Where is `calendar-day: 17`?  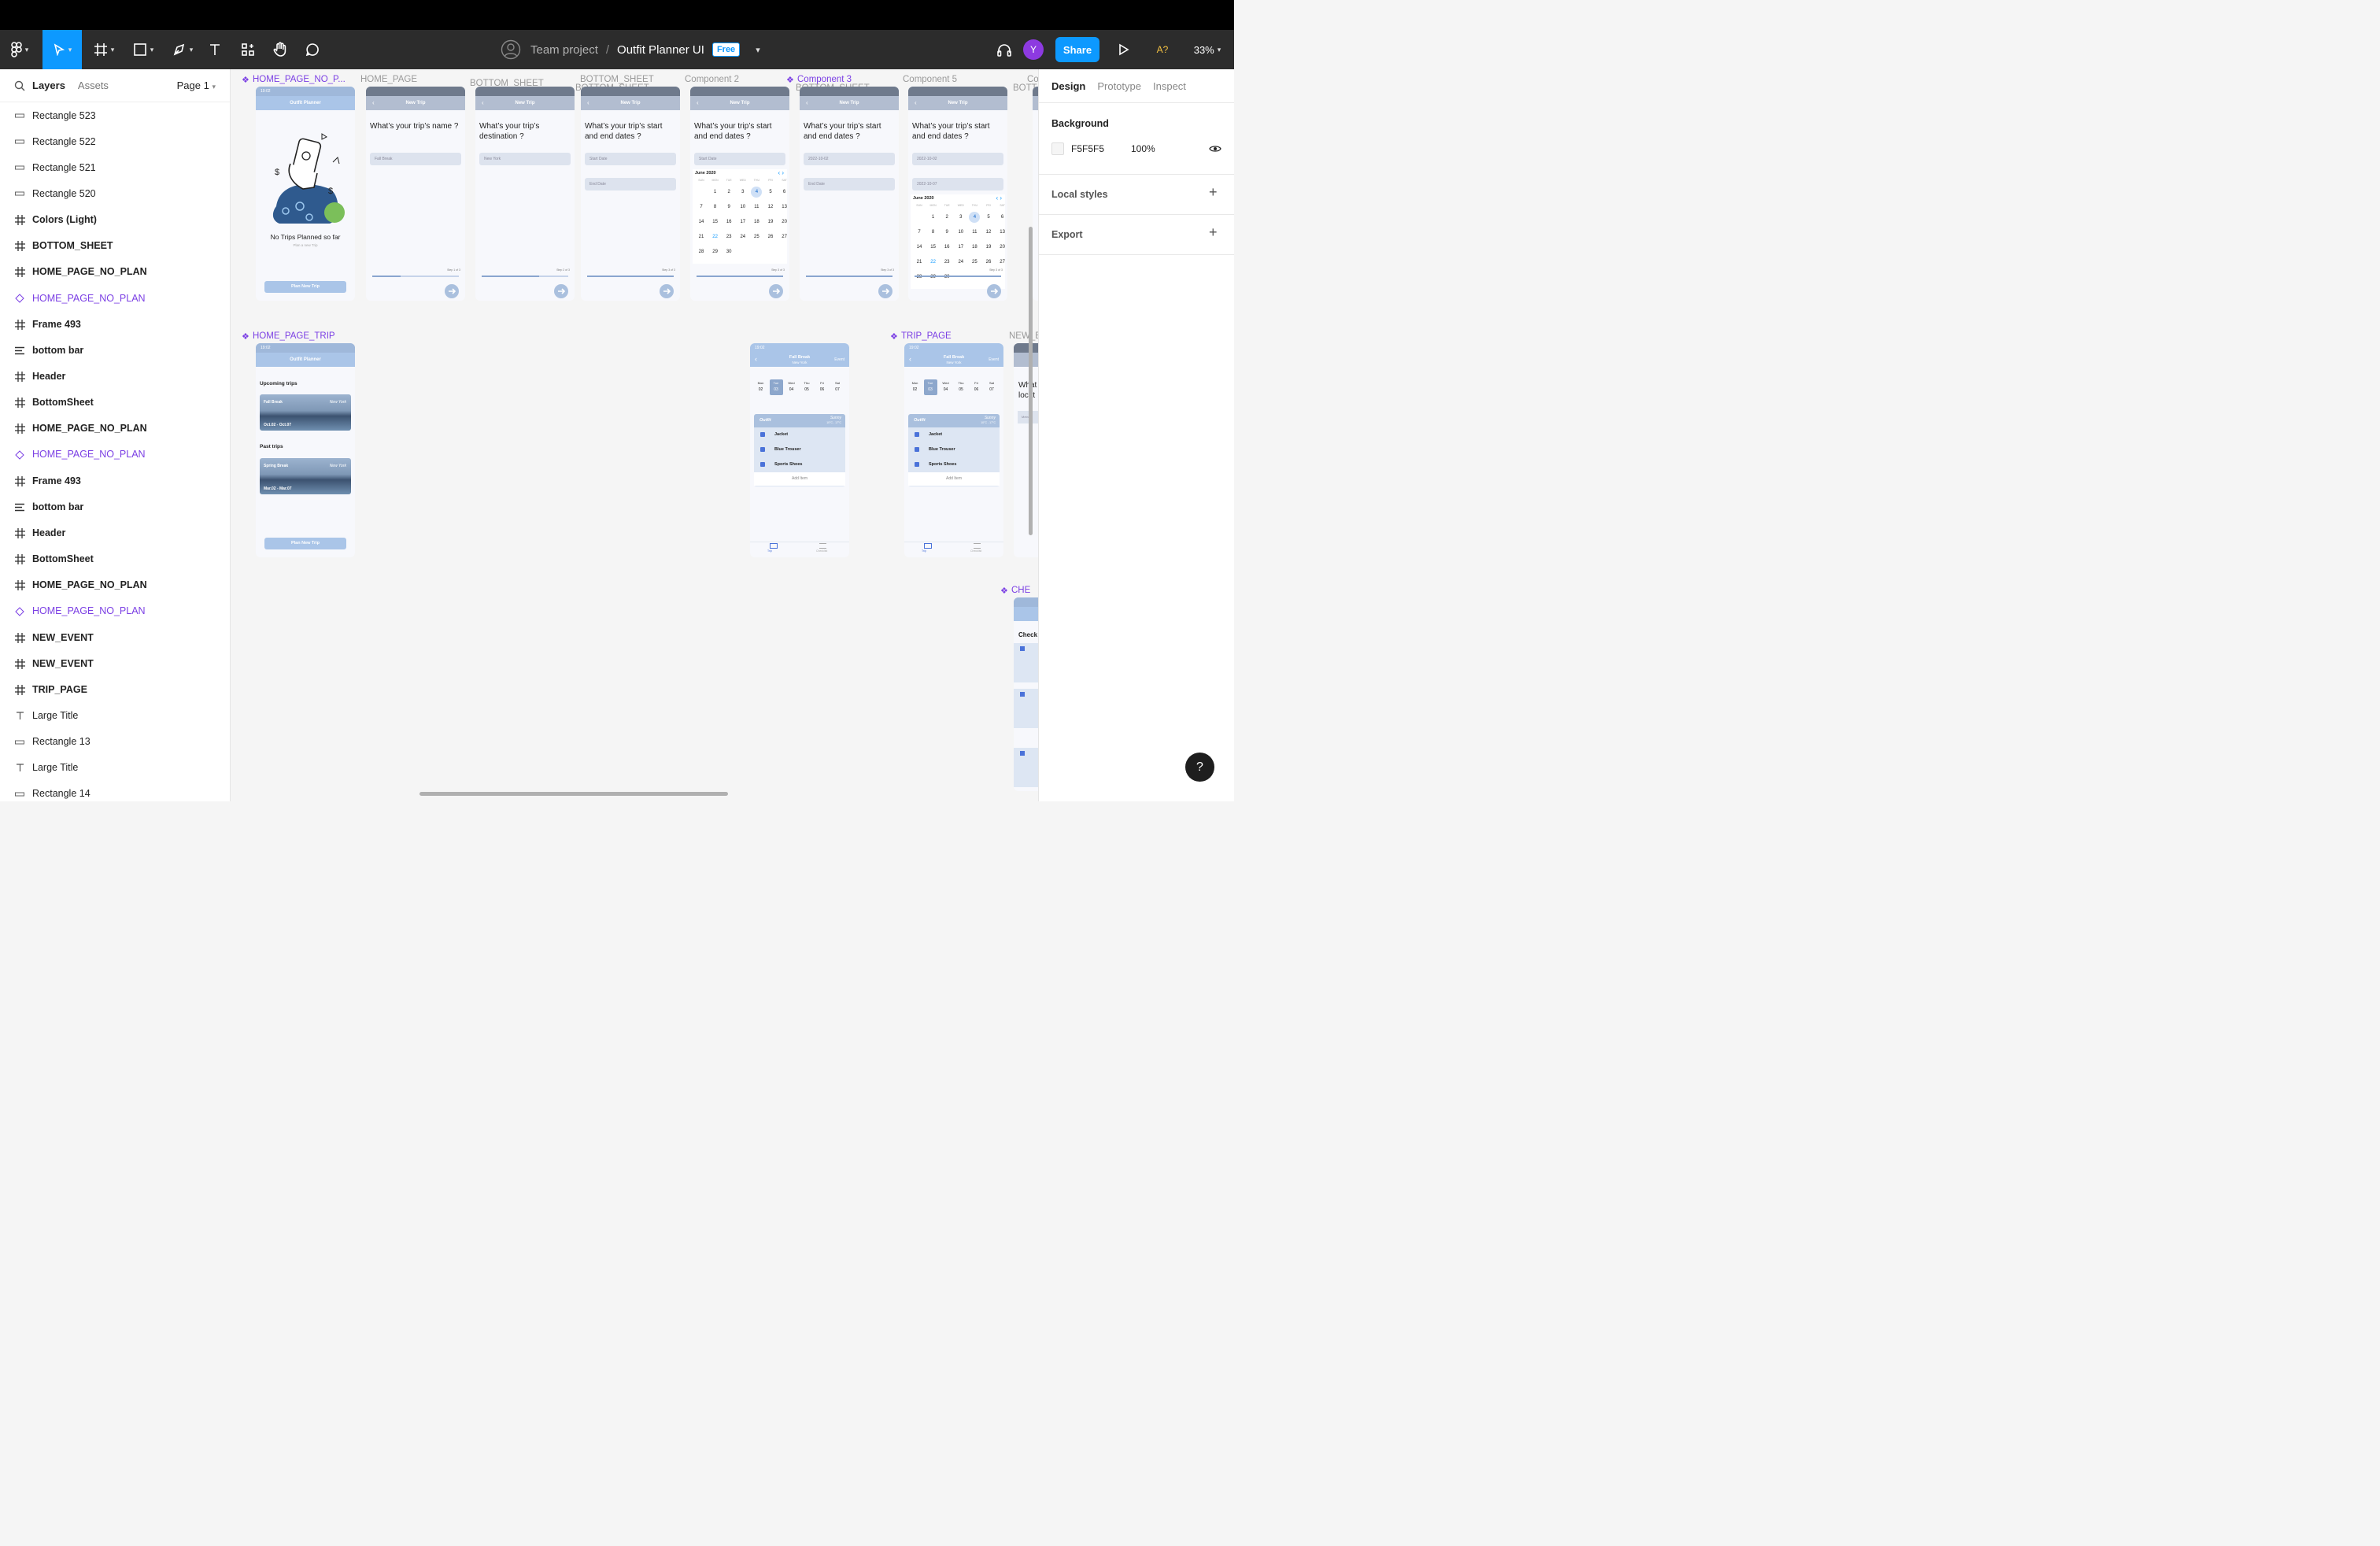
calendar-day: 17 is located at coordinates (742, 221).